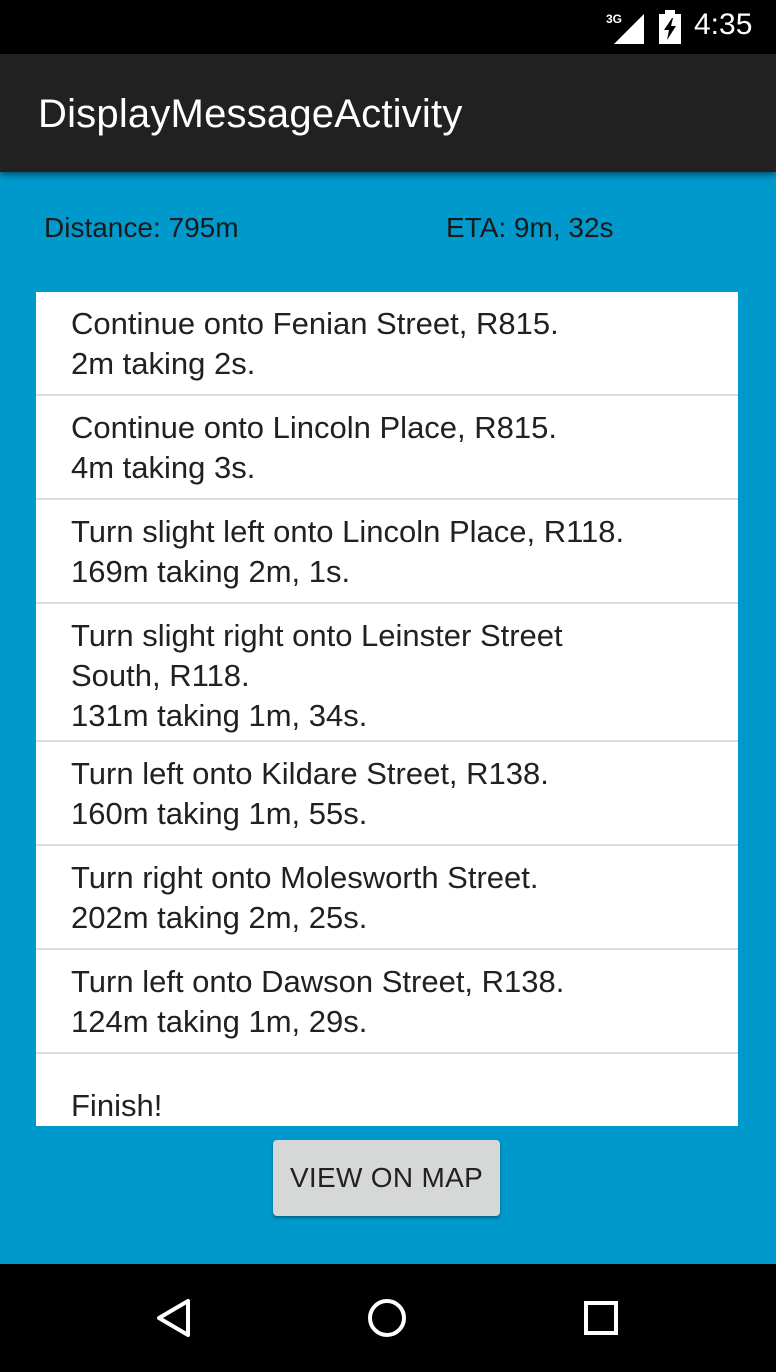 This screenshot has width=776, height=1372. I want to click on view-on-map-button: VIEW ON MAP, so click(386, 1178).